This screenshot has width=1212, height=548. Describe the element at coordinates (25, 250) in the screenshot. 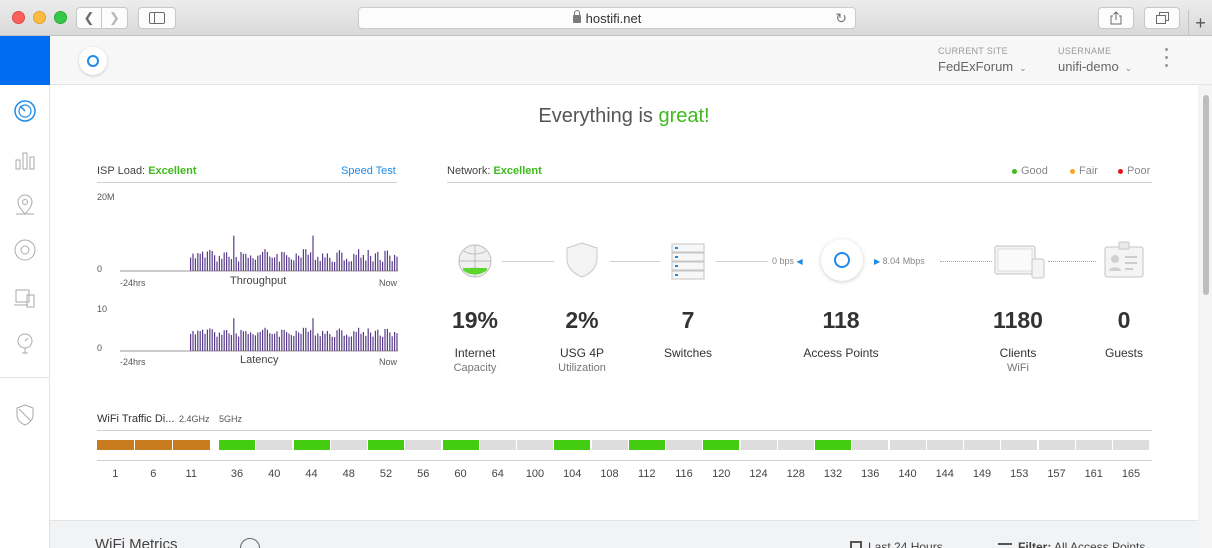

I see `devices-icon` at that location.